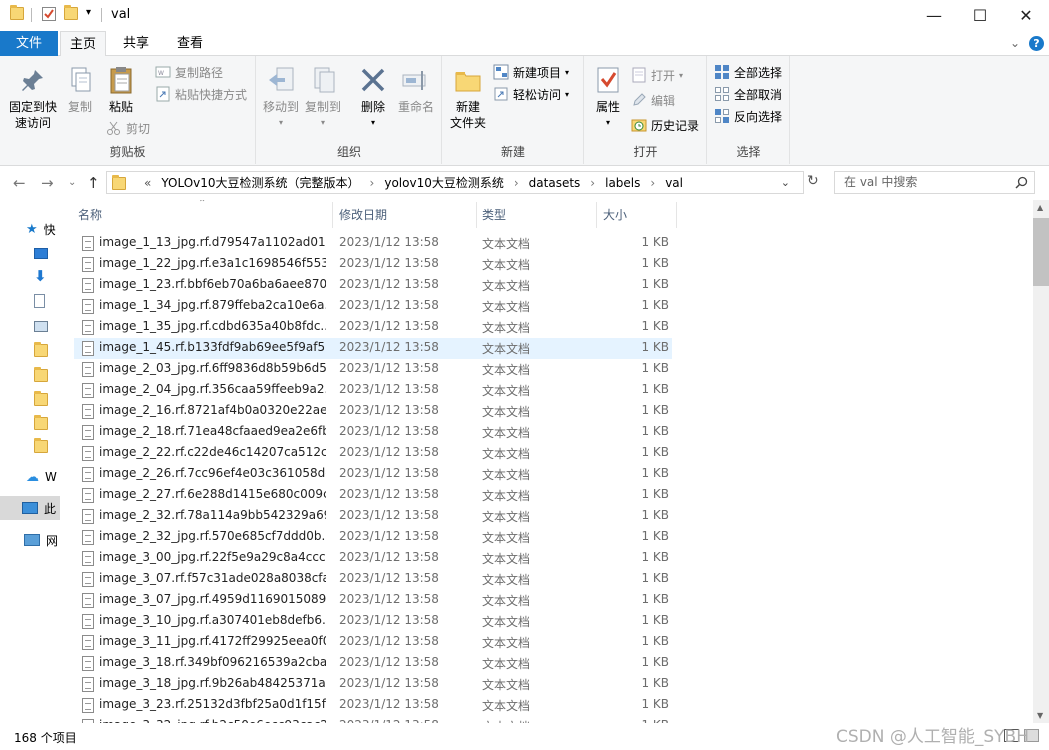 This screenshot has width=1049, height=750. I want to click on tab-share: 共享, so click(136, 43).